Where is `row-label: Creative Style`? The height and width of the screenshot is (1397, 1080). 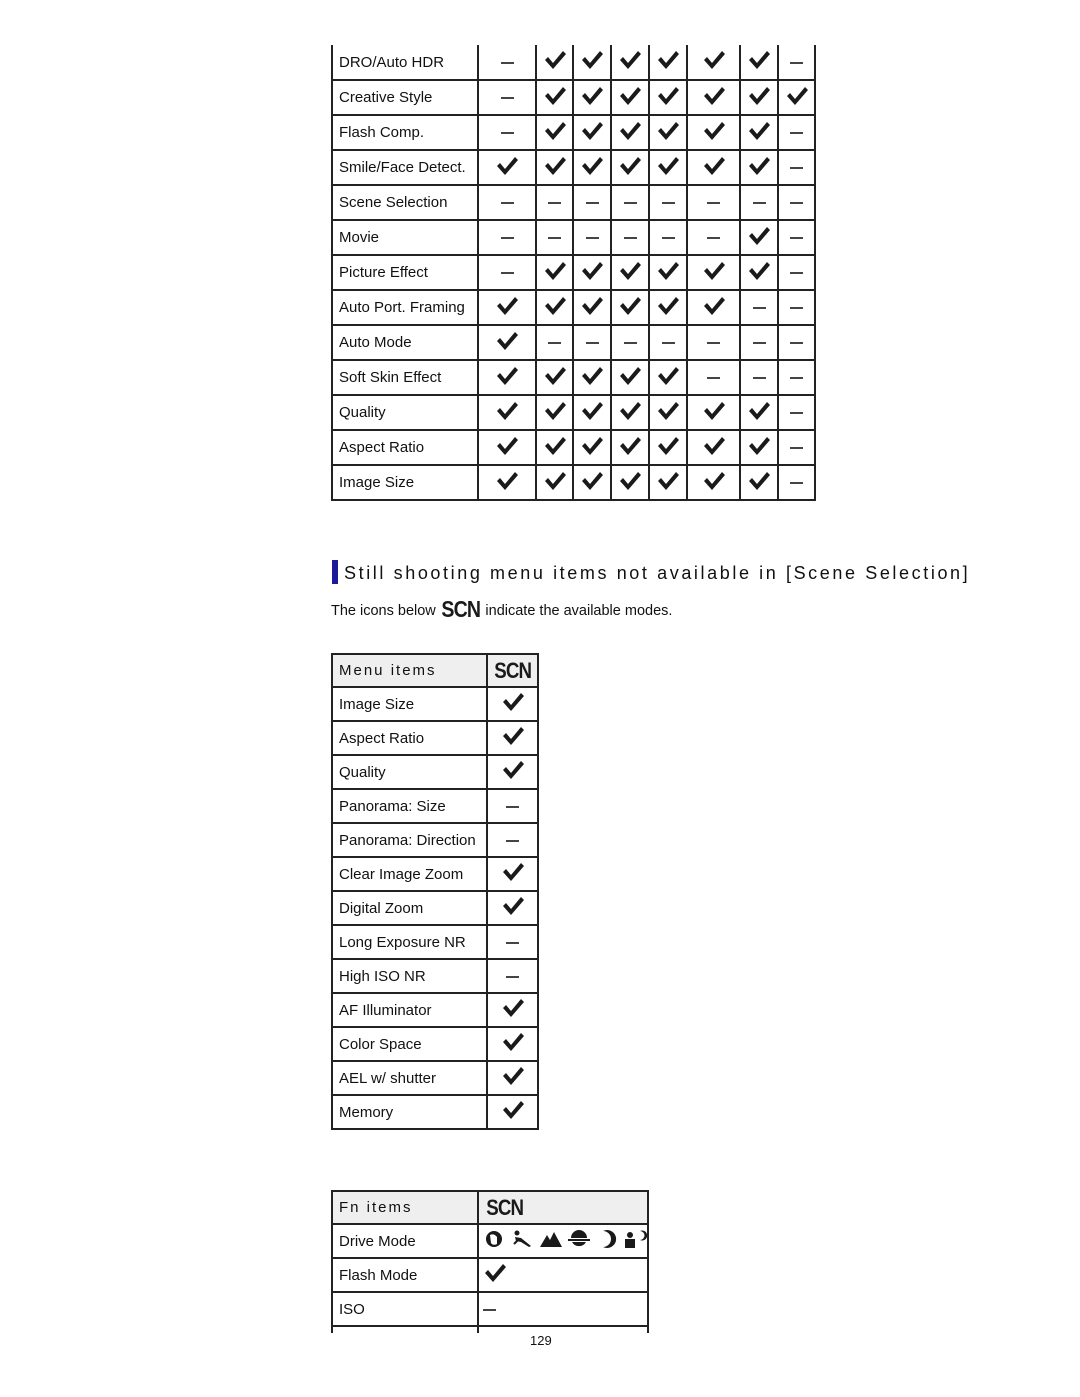
row-label: Creative Style is located at coordinates (405, 97).